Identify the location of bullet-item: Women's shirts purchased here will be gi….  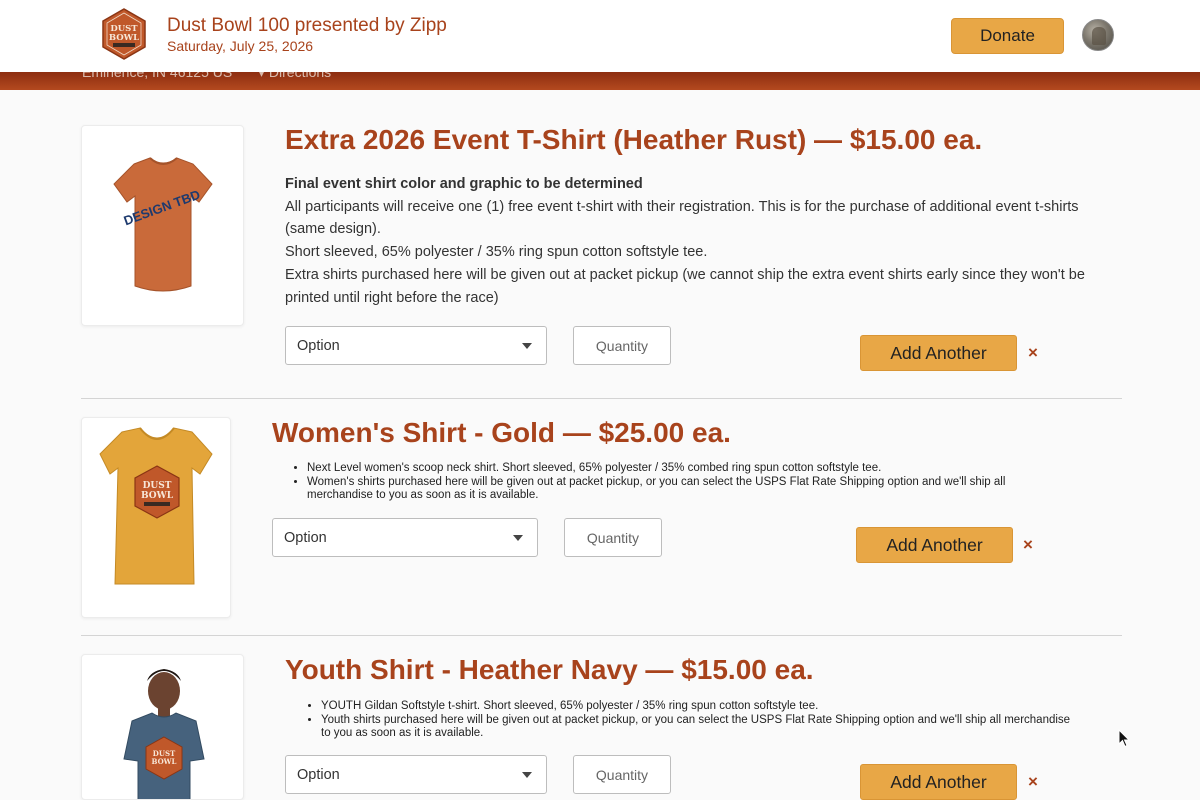
(689, 489).